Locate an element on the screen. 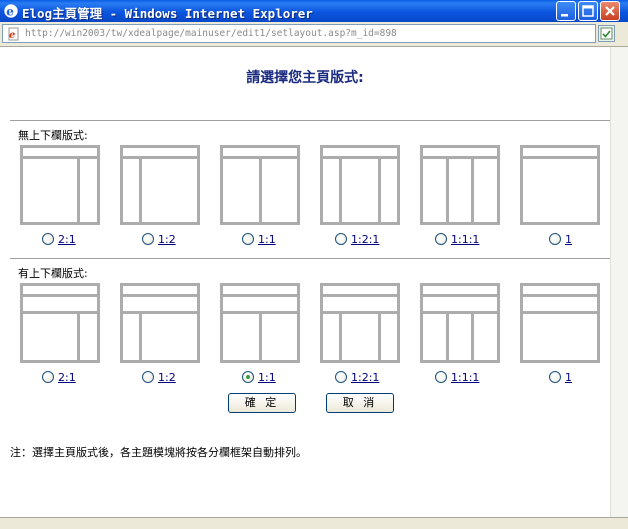 This screenshot has height=529, width=628. close-icon is located at coordinates (610, 11).